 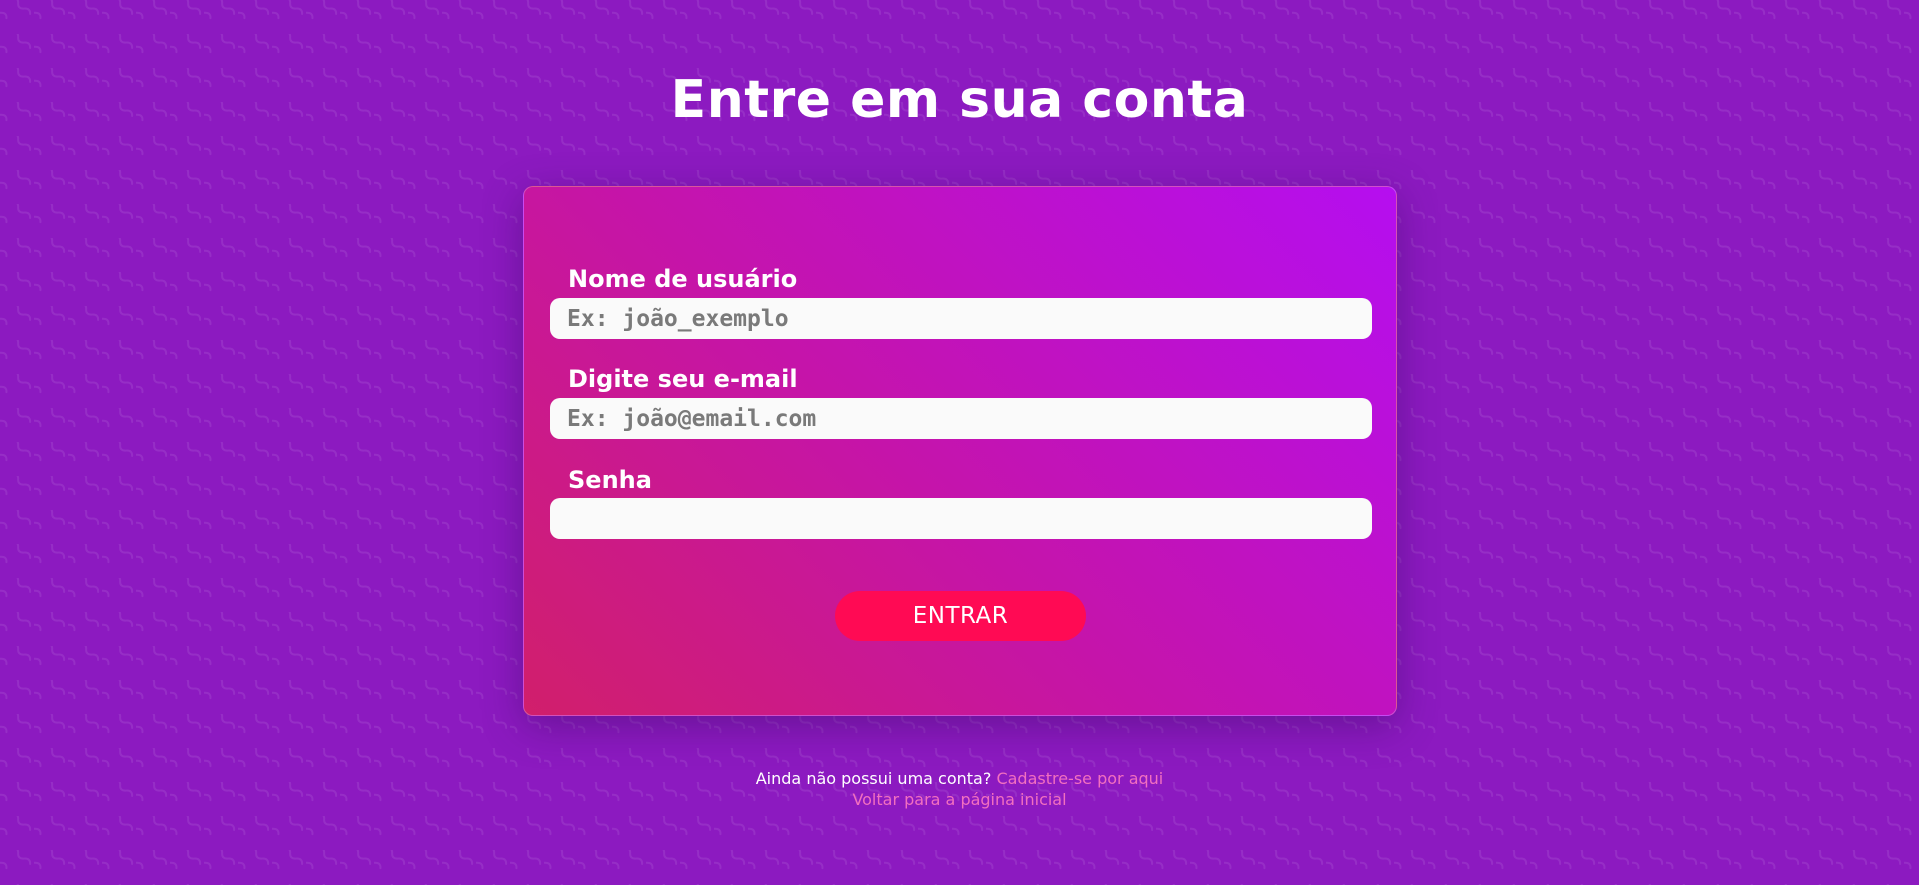 I want to click on password-input, so click(x=961, y=518).